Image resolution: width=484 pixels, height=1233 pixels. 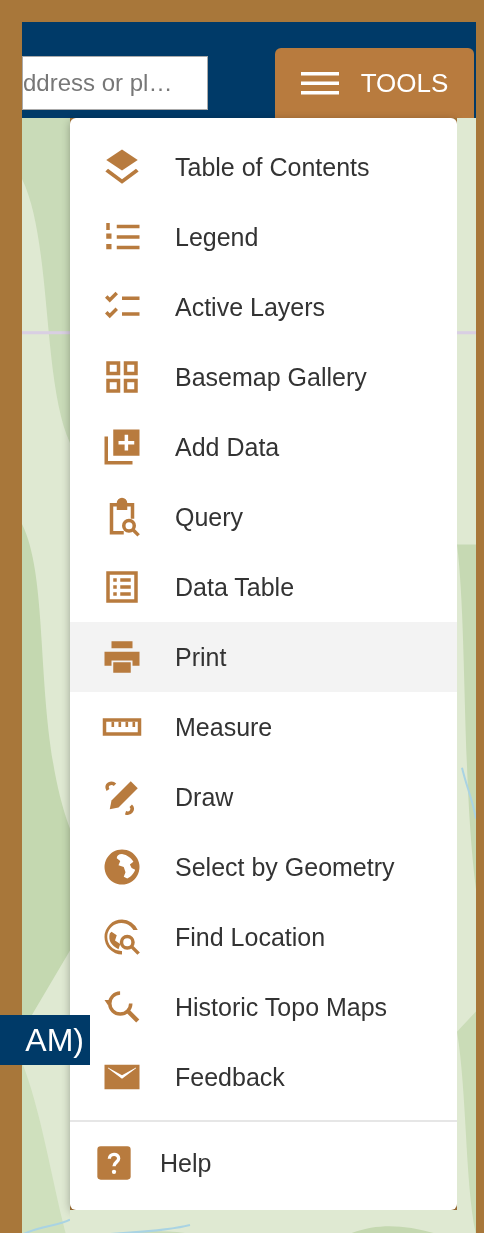 What do you see at coordinates (263, 657) in the screenshot?
I see `menu-item: Print` at bounding box center [263, 657].